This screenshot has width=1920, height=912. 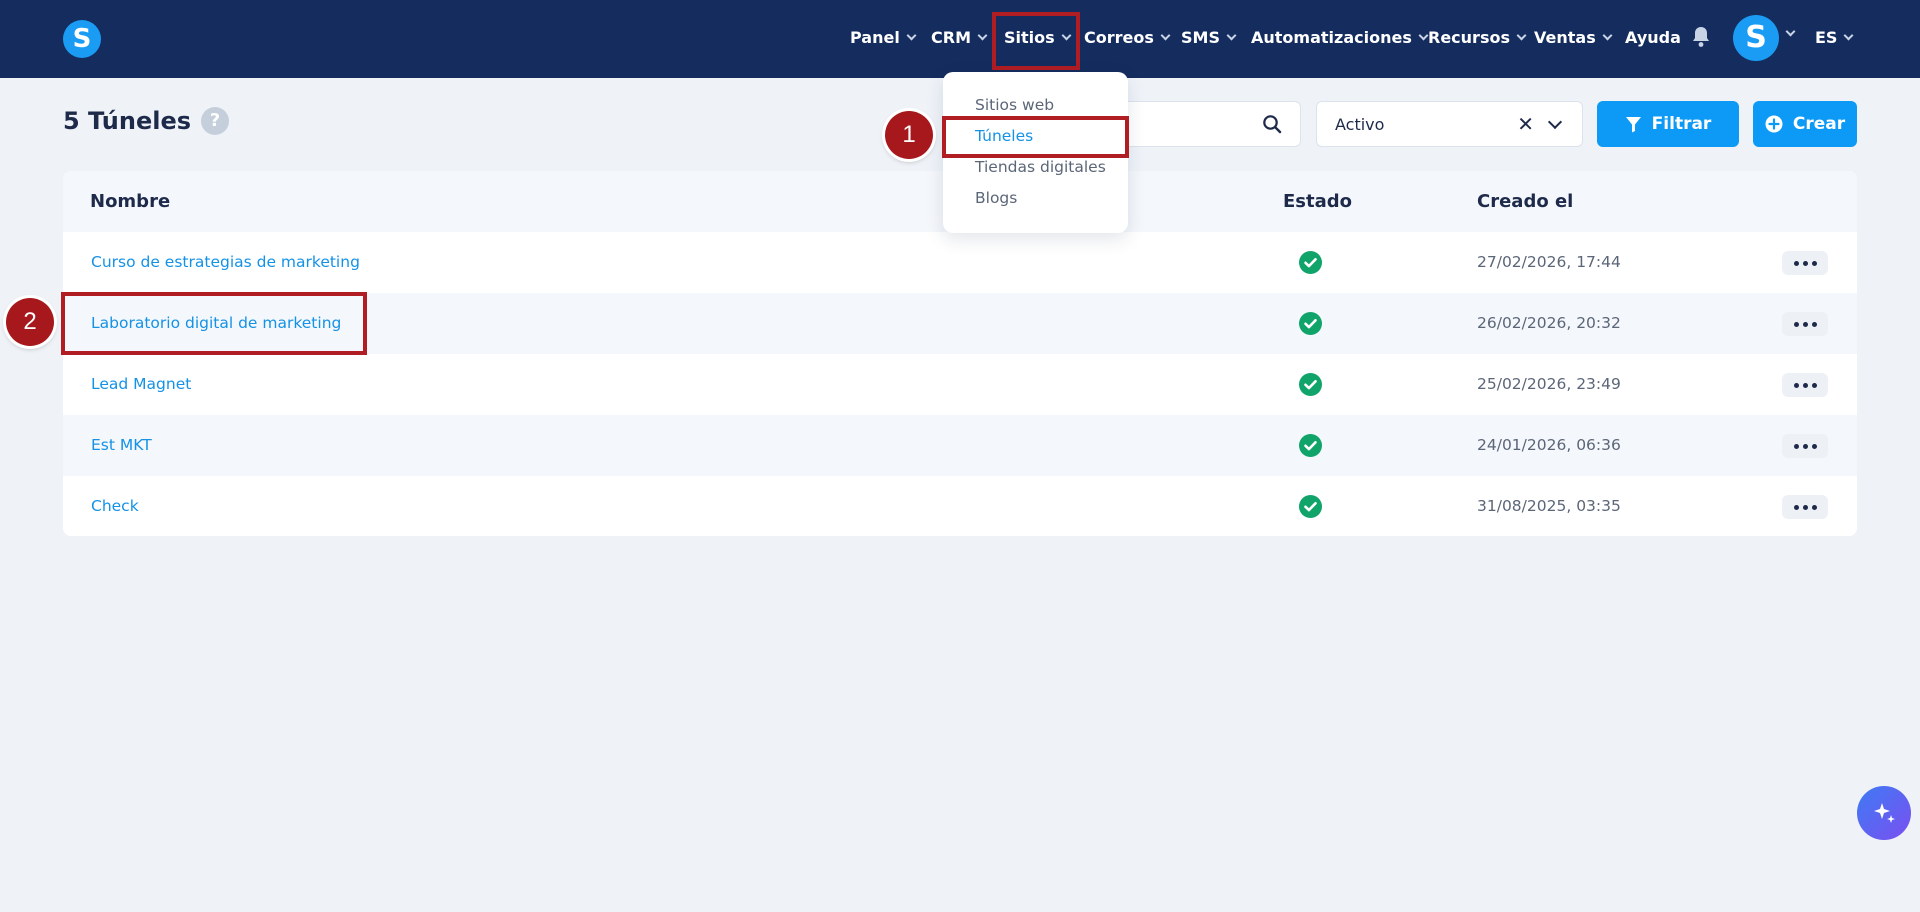 I want to click on tunnel-name-link: Check, so click(x=115, y=506).